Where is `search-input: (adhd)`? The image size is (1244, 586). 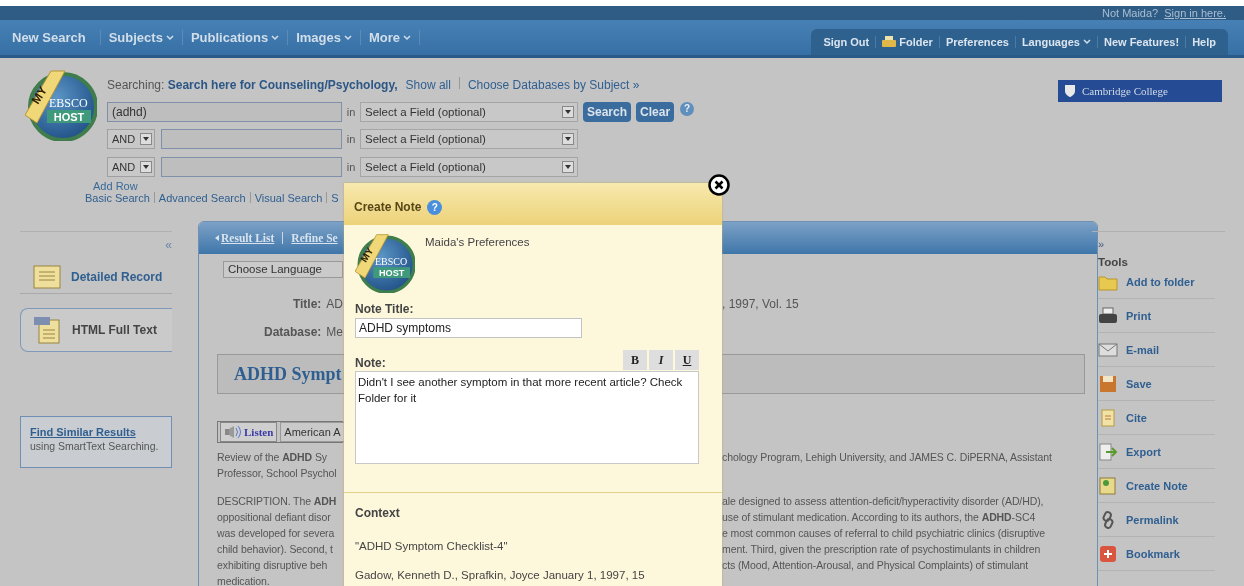
search-input: (adhd) is located at coordinates (224, 111).